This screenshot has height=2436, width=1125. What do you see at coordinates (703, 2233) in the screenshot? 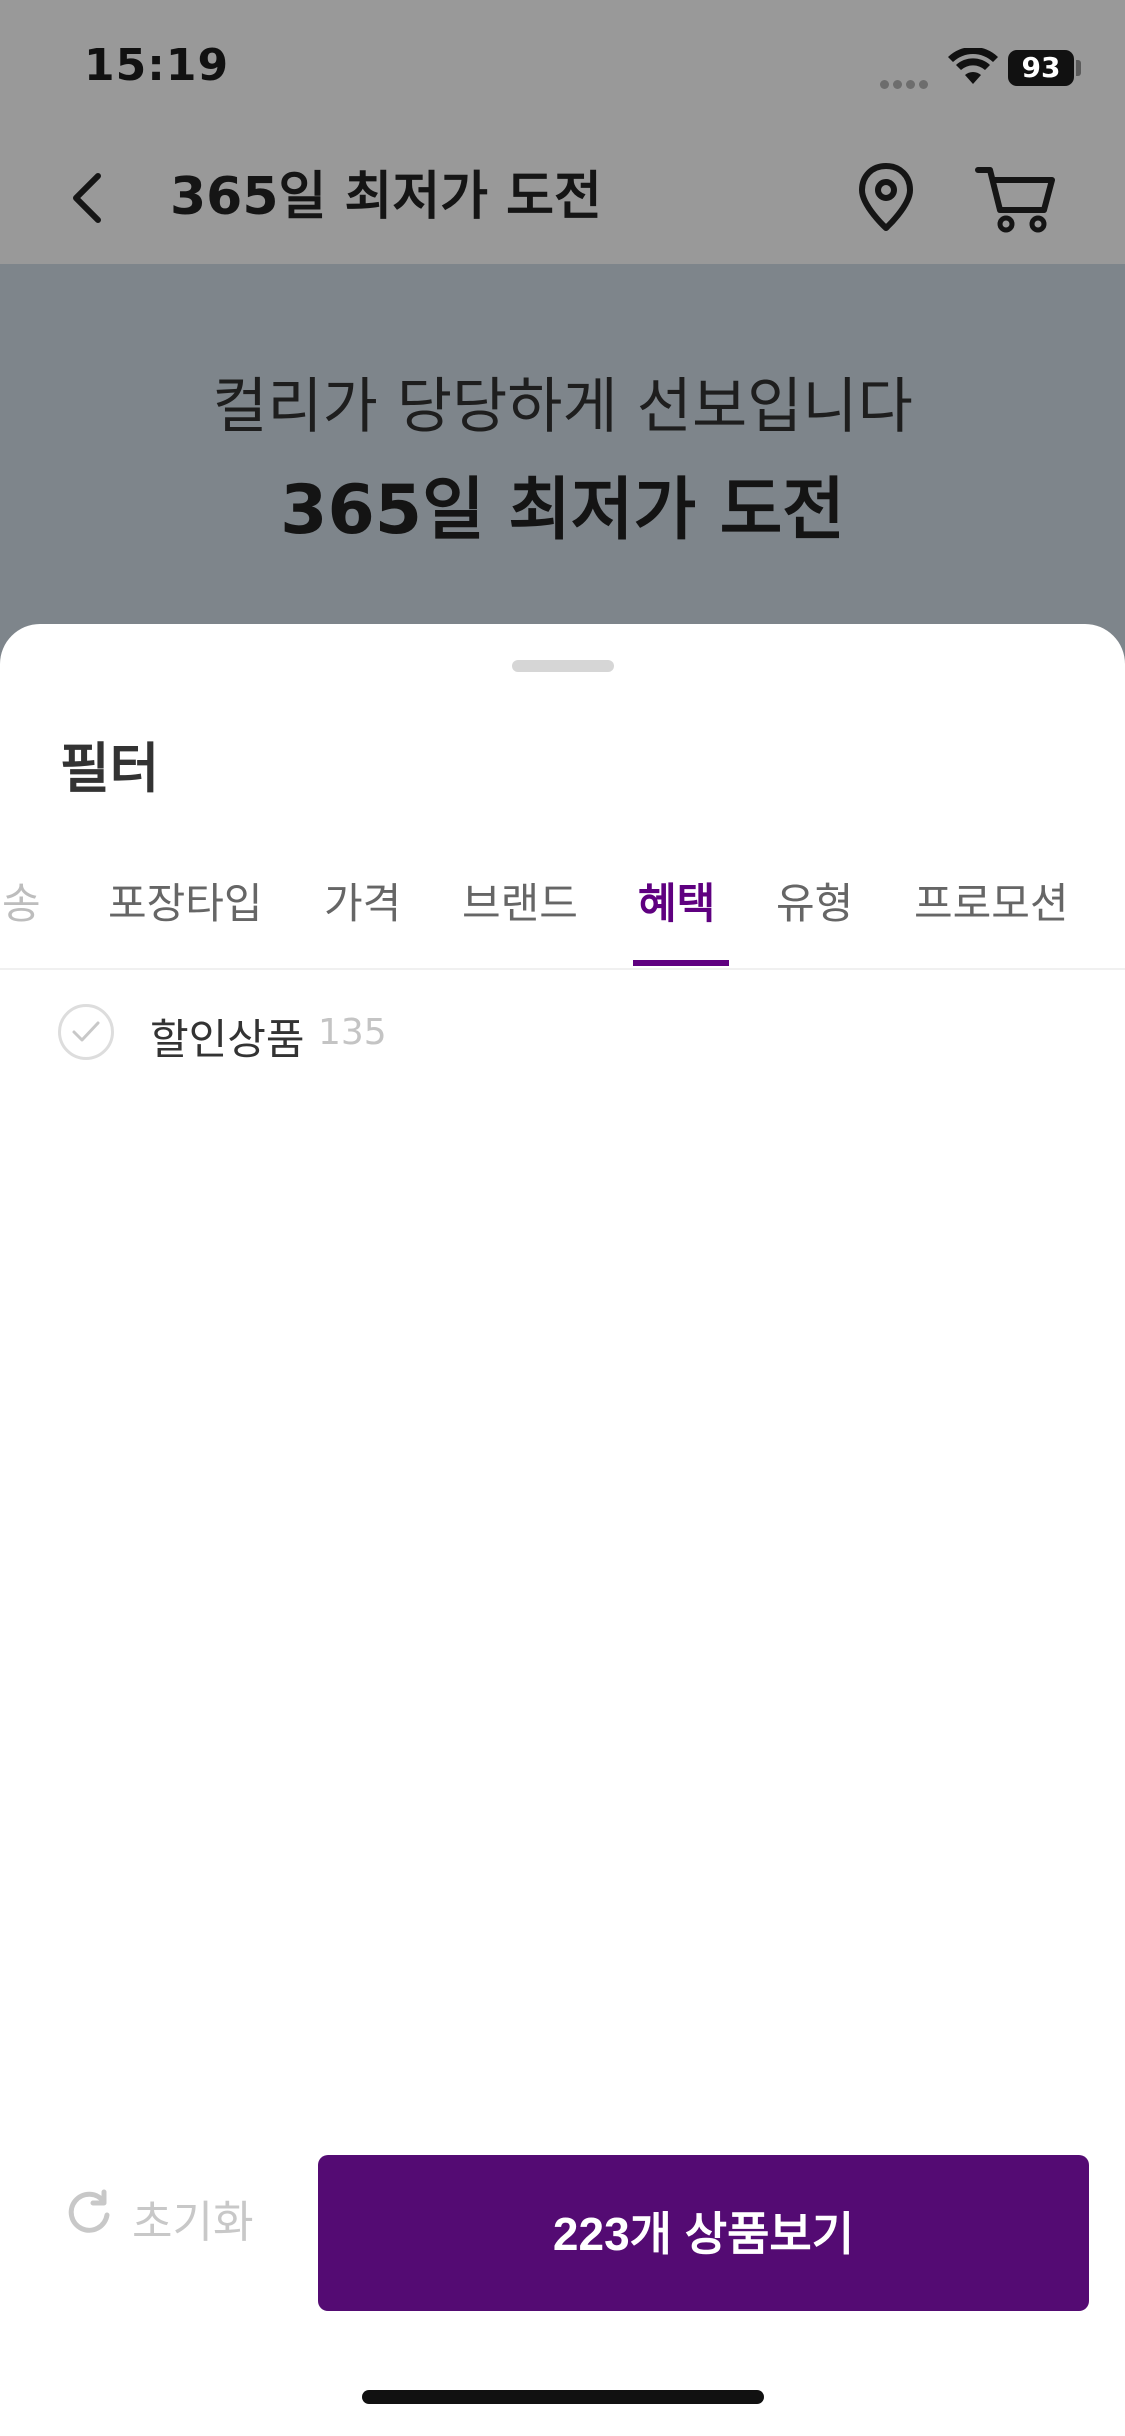
I see `view-products-button: 223개 상품보기` at bounding box center [703, 2233].